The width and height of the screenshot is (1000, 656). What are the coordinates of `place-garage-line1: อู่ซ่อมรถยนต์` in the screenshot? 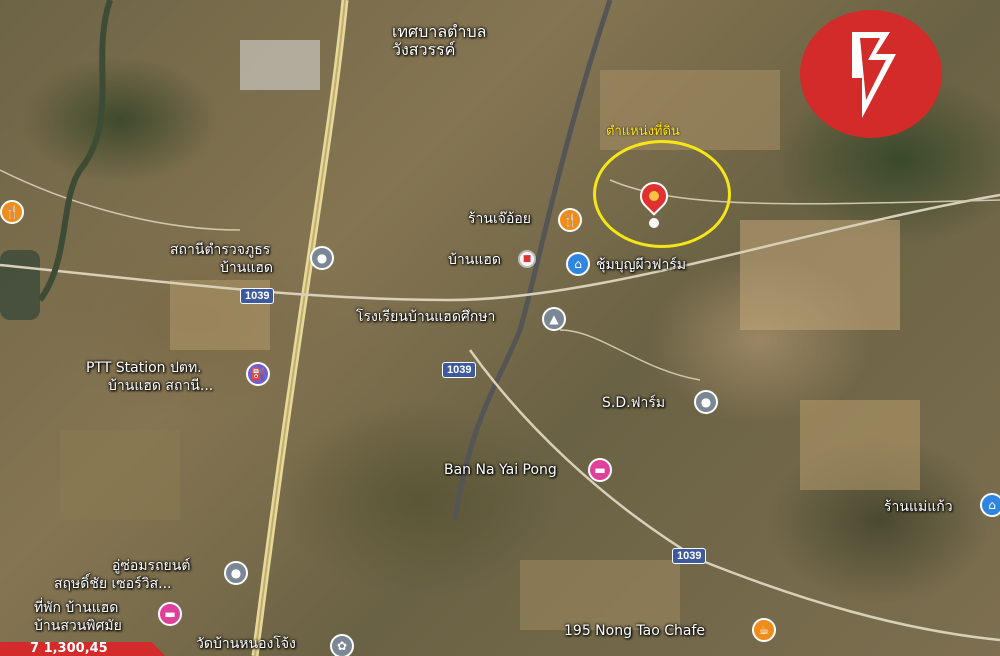 It's located at (151, 566).